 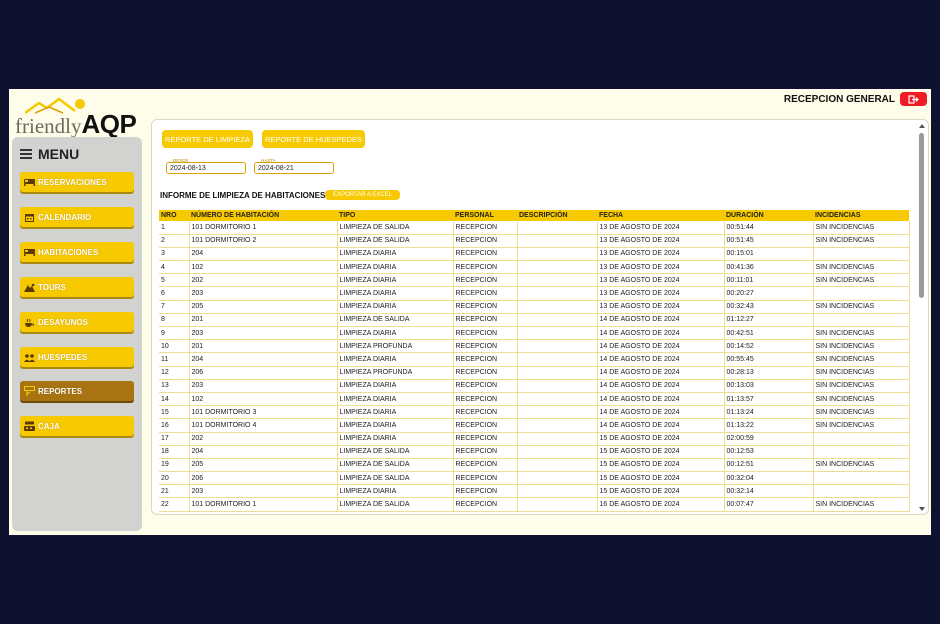 I want to click on column-header: NÚMERO DE HABITACIÓN, so click(x=263, y=215).